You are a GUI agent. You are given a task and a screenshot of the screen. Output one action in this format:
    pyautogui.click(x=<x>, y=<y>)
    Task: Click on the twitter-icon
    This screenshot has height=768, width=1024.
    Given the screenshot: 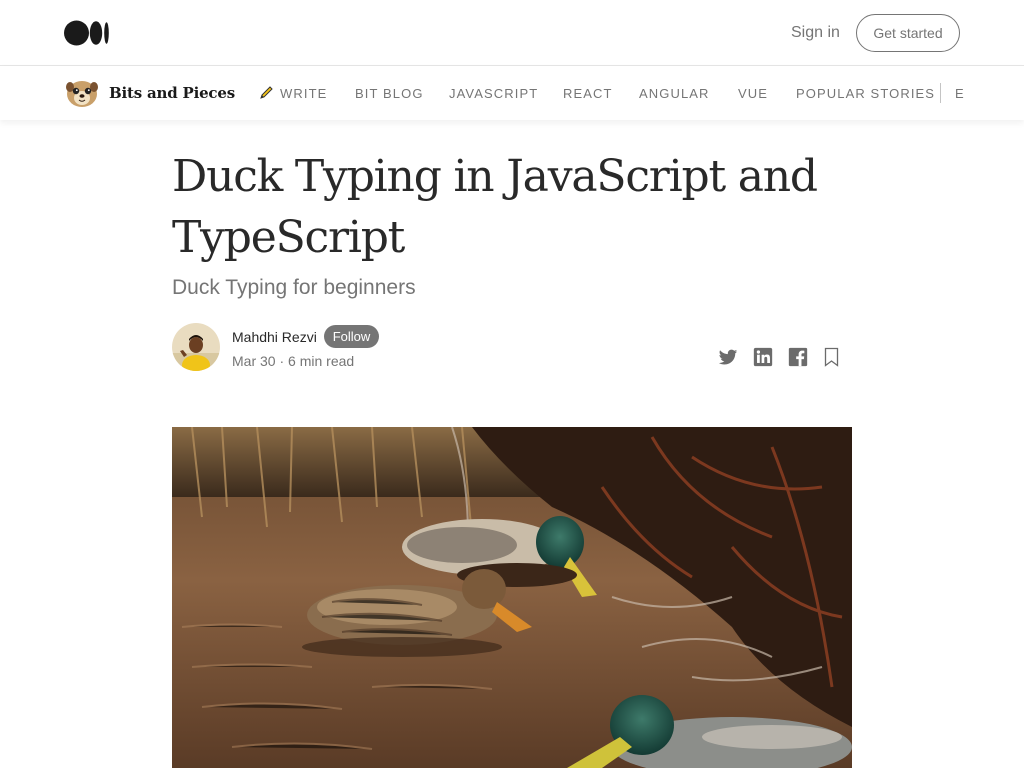 What is the action you would take?
    pyautogui.click(x=728, y=357)
    